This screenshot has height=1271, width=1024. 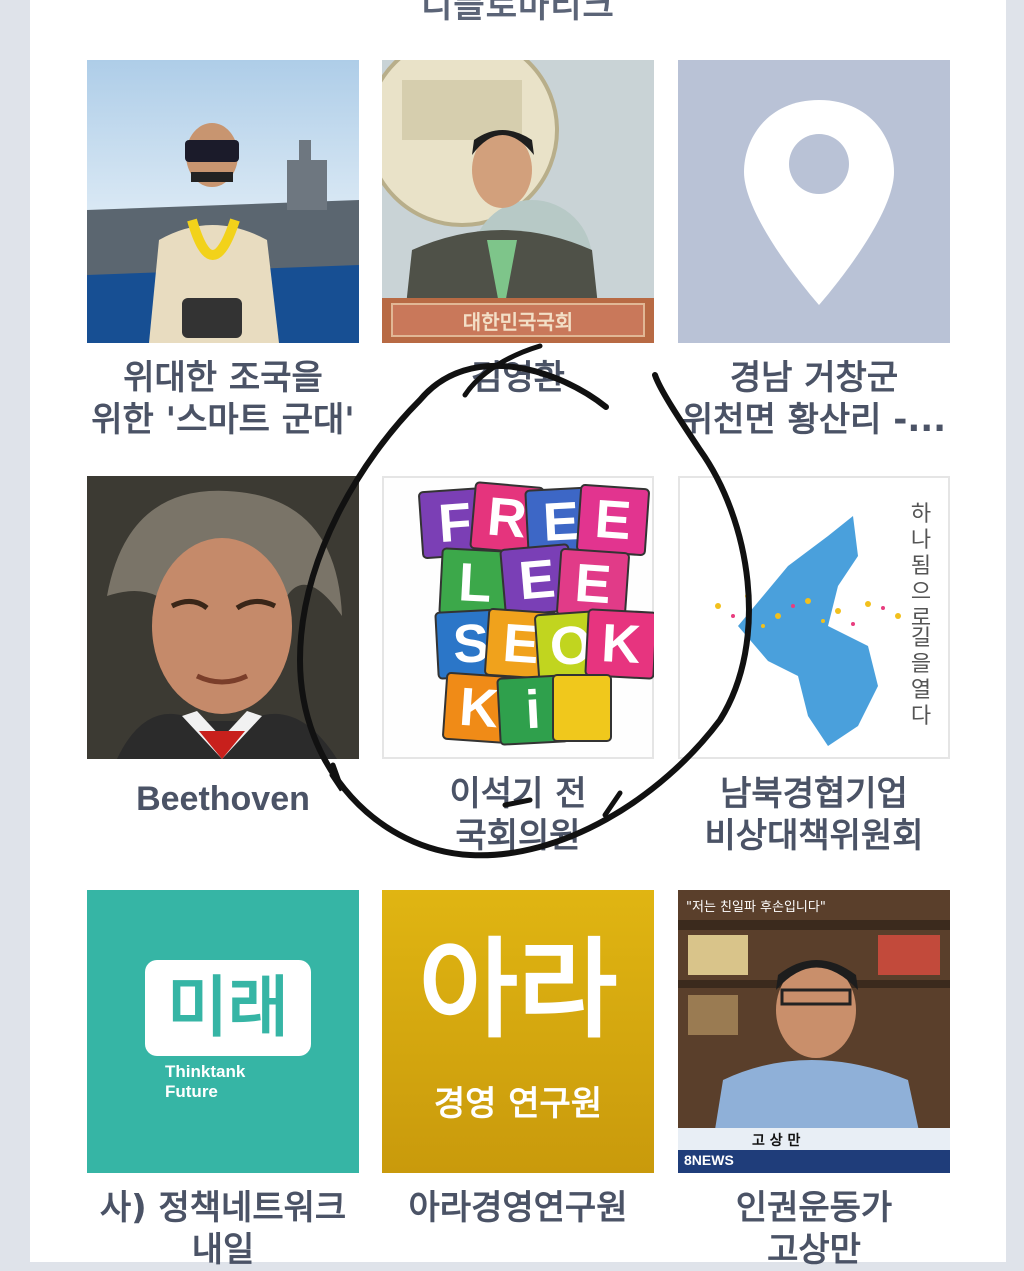 What do you see at coordinates (814, 617) in the screenshot?
I see `korean-peninsula-art: 하나됨으로 길을열다` at bounding box center [814, 617].